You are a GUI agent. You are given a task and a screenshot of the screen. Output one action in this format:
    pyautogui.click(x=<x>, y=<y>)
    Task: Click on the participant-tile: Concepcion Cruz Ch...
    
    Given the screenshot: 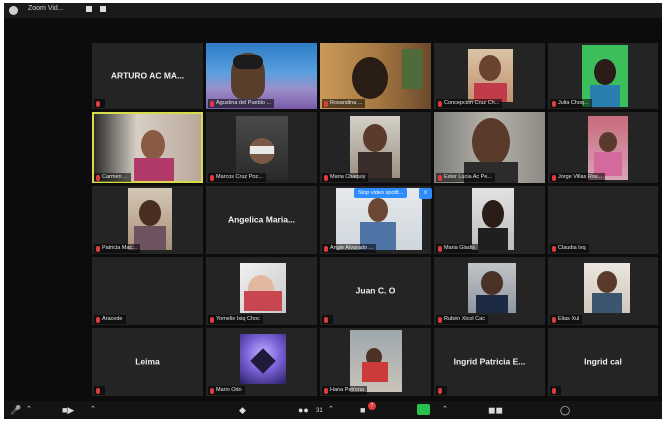 What is the action you would take?
    pyautogui.click(x=489, y=76)
    